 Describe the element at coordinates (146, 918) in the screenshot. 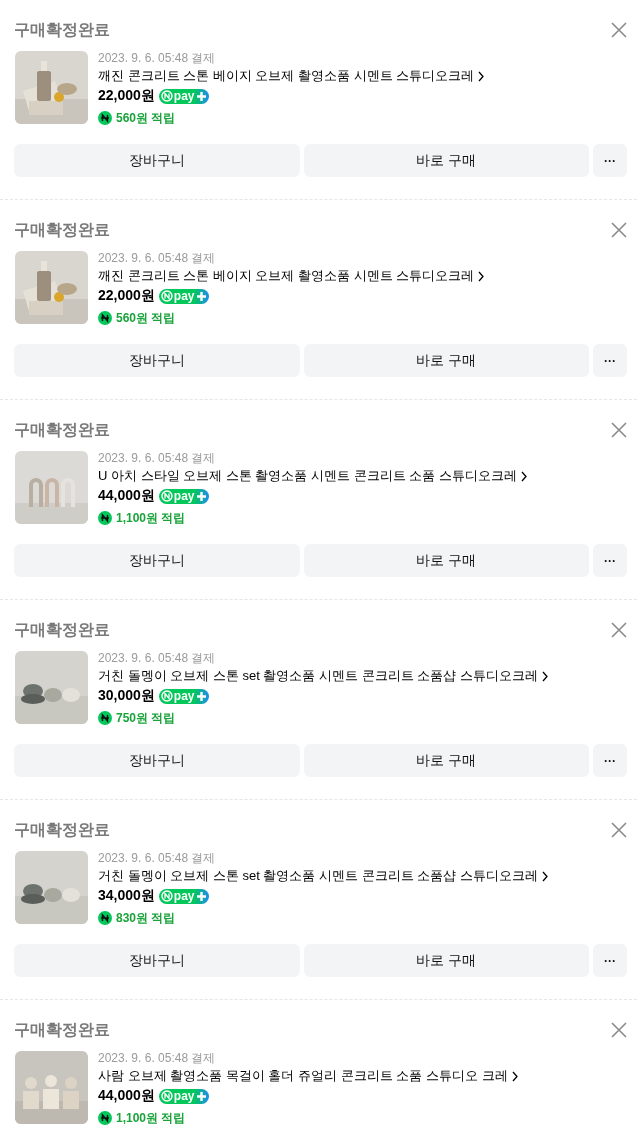

I see `points-earned: 830원 적립` at that location.